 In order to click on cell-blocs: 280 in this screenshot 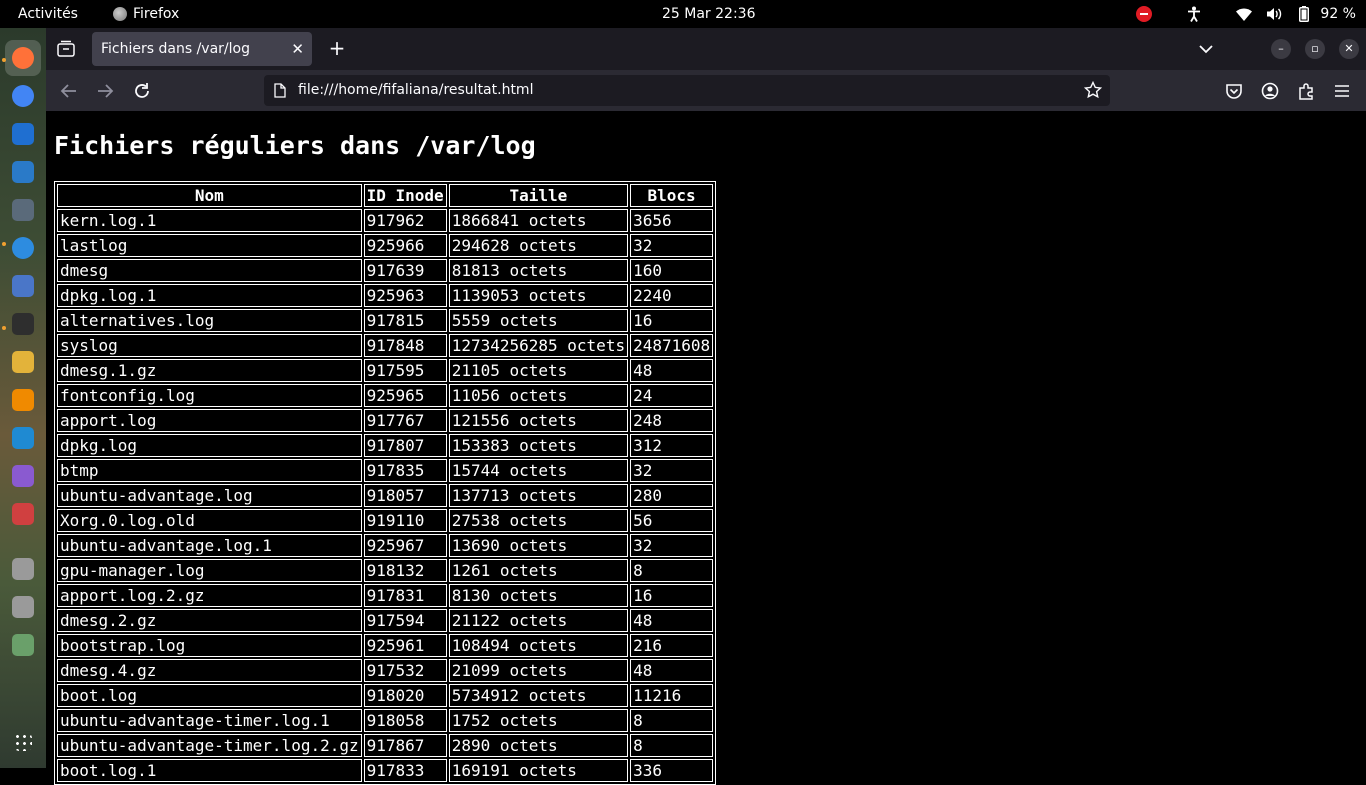, I will do `click(672, 495)`.